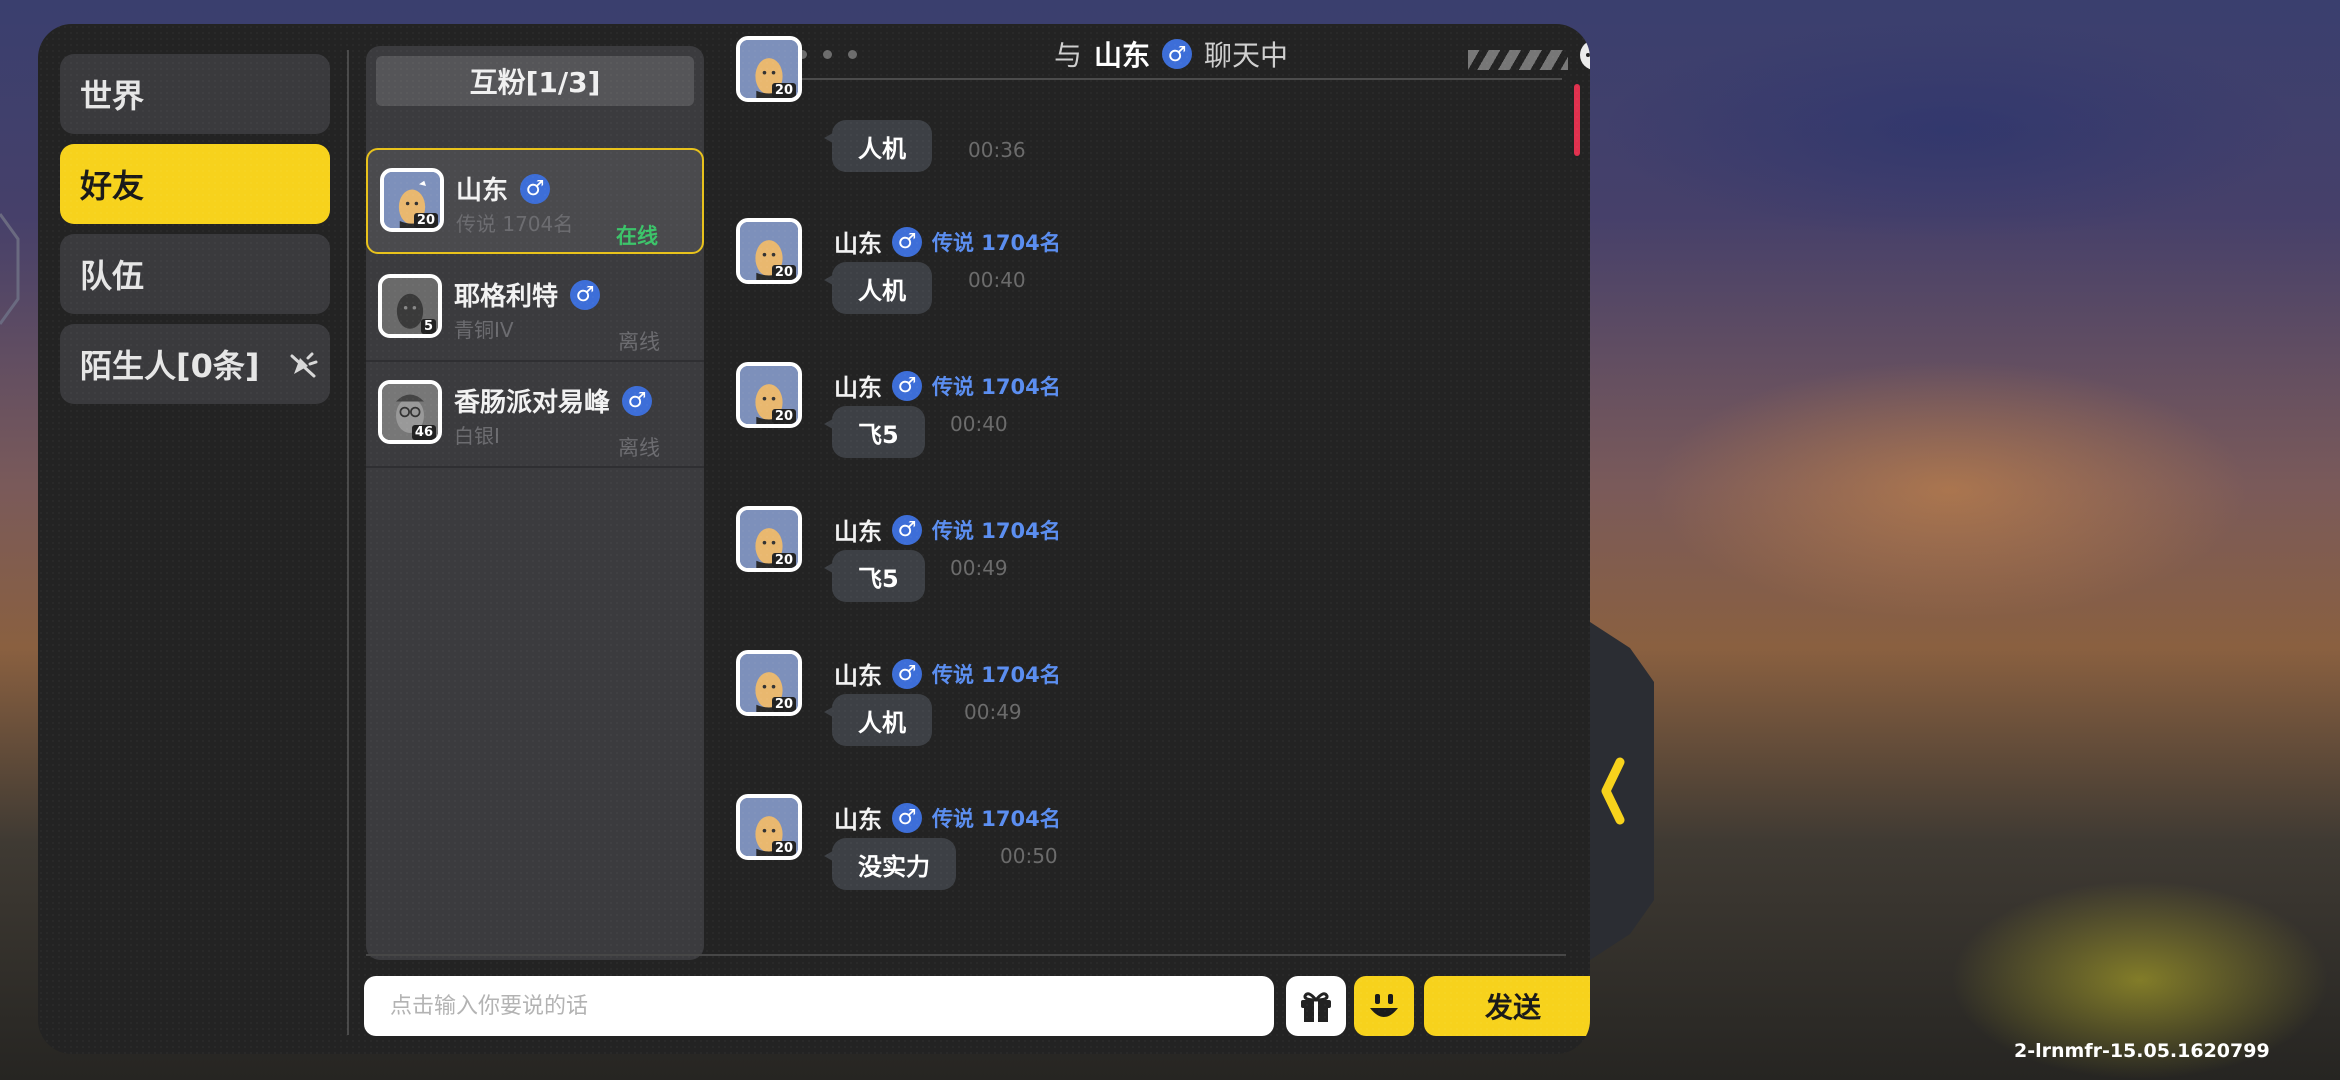  Describe the element at coordinates (484, 330) in the screenshot. I see `friend-rank: 青铜IV` at that location.